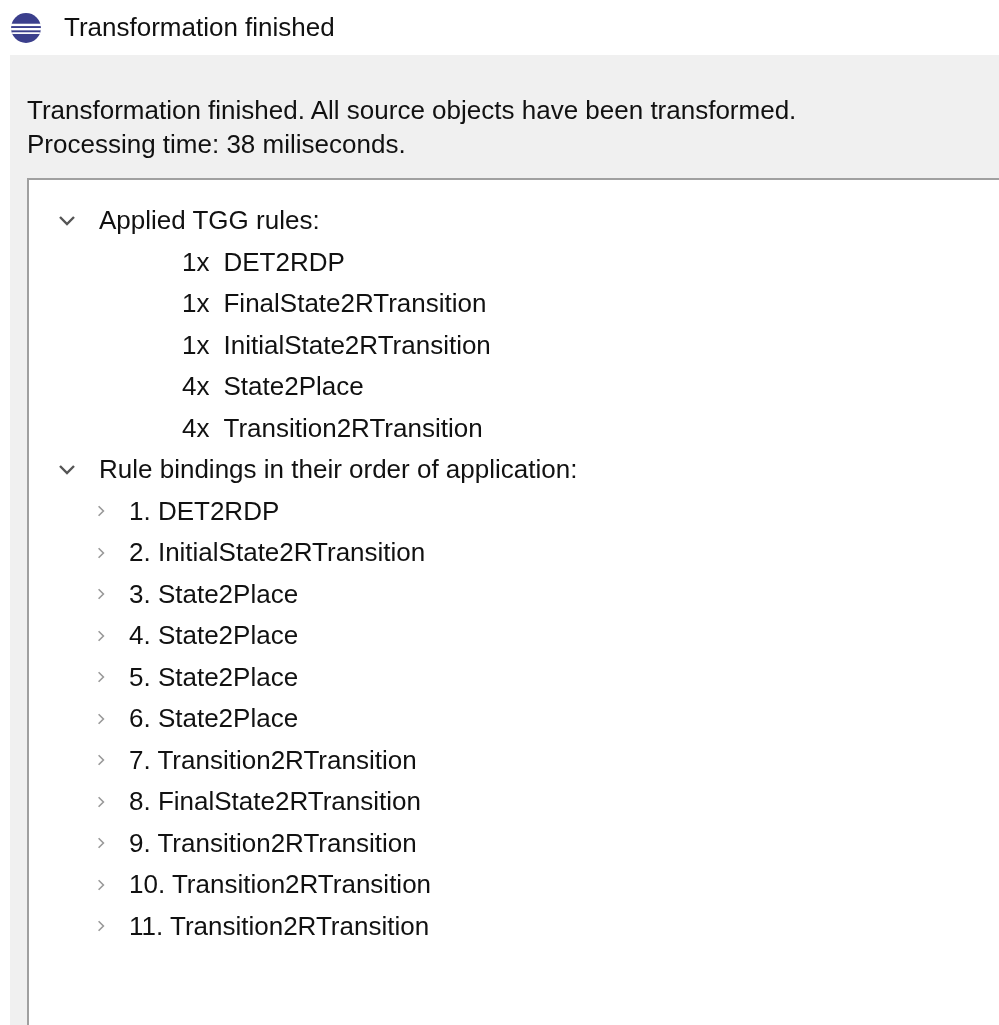  I want to click on tree-item: 8. FinalState2RTransition, so click(275, 802).